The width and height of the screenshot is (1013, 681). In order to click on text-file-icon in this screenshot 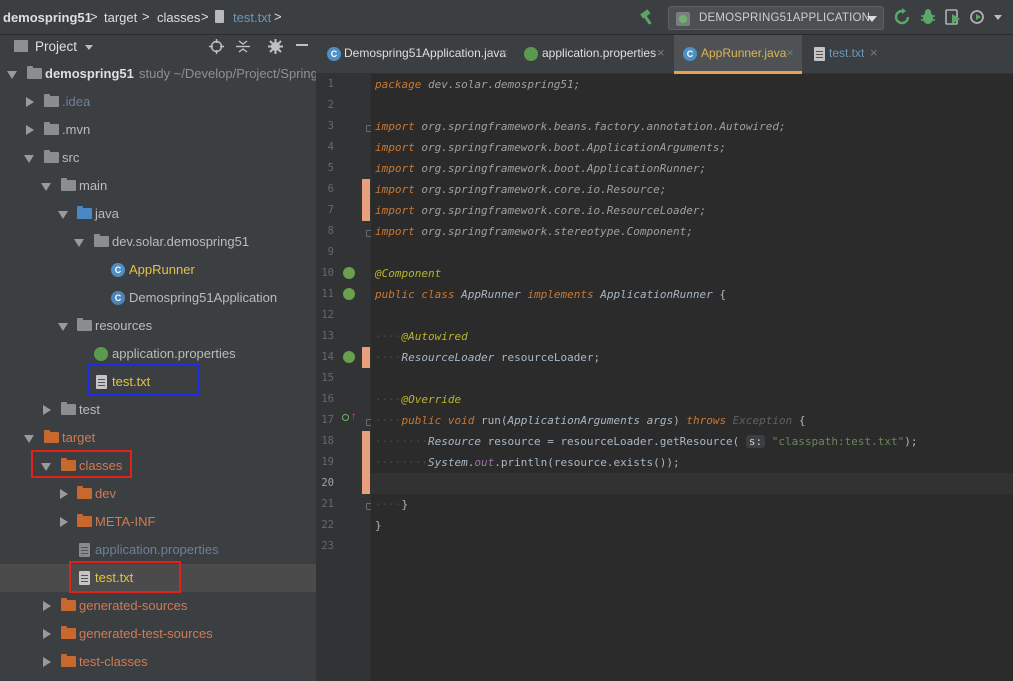, I will do `click(219, 16)`.